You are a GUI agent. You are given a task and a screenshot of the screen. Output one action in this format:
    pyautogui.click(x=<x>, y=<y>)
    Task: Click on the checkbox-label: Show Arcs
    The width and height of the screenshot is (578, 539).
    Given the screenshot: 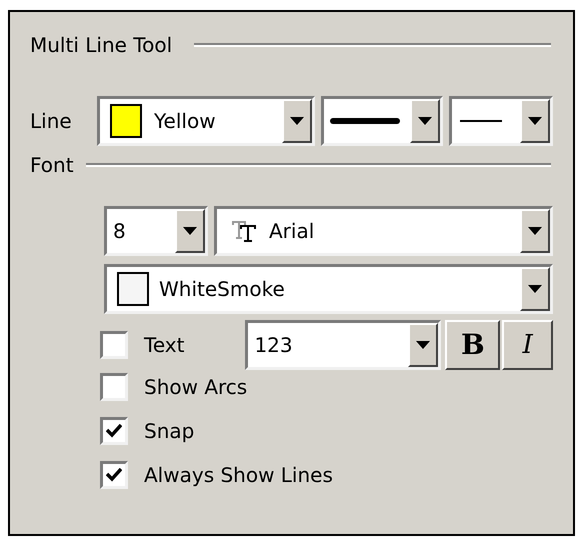 What is the action you would take?
    pyautogui.click(x=196, y=387)
    